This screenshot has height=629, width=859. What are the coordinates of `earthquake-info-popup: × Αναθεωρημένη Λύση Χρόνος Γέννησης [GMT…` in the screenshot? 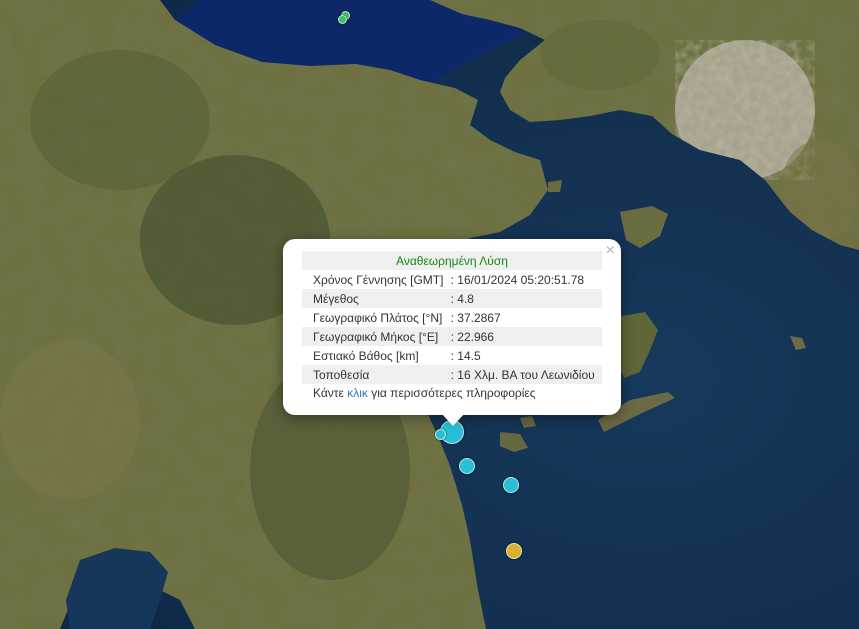 It's located at (452, 327).